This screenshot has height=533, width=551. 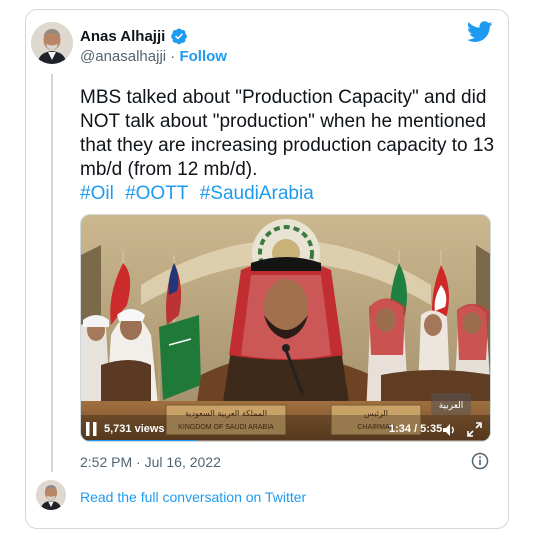 What do you see at coordinates (91, 429) in the screenshot?
I see `play-icon` at bounding box center [91, 429].